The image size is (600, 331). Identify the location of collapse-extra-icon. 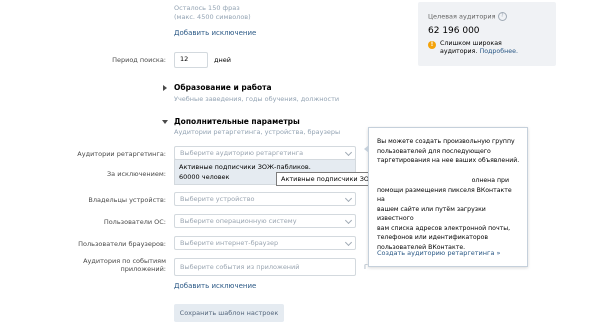
(165, 122).